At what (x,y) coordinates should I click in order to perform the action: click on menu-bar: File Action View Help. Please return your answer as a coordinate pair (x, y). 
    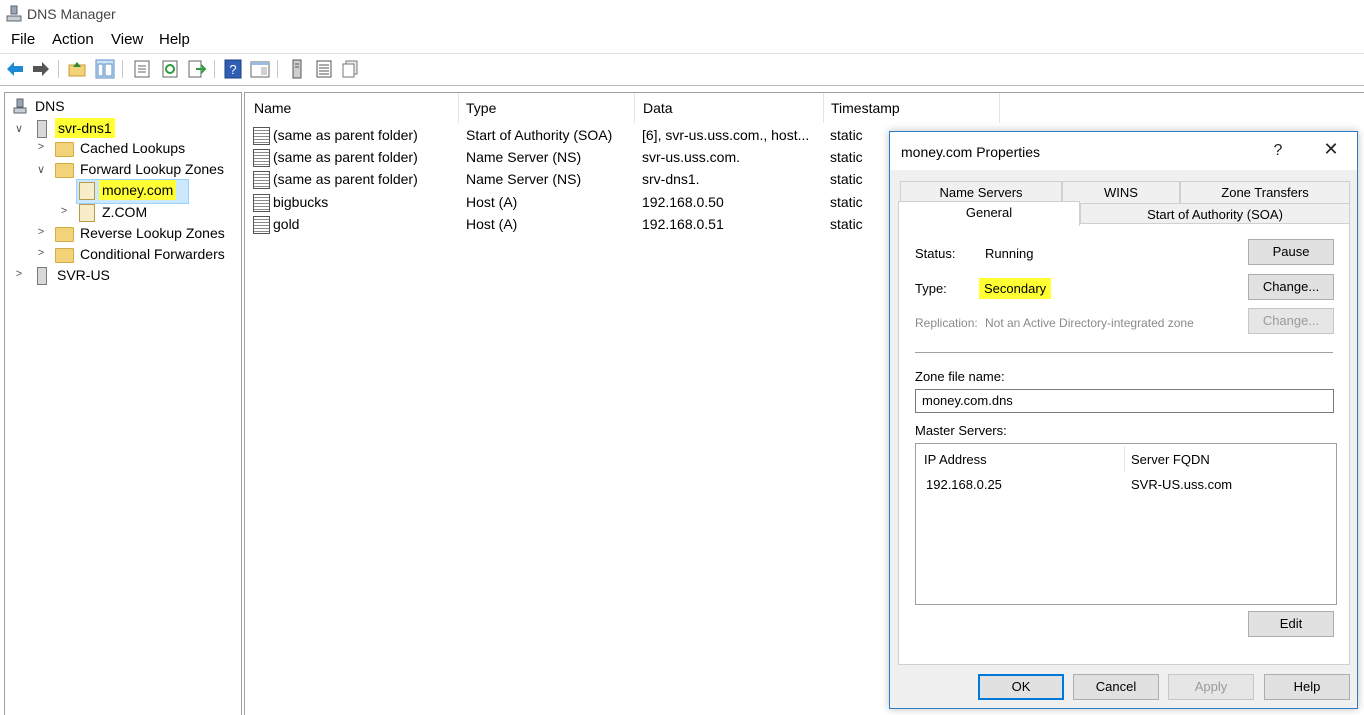
    Looking at the image, I should click on (682, 40).